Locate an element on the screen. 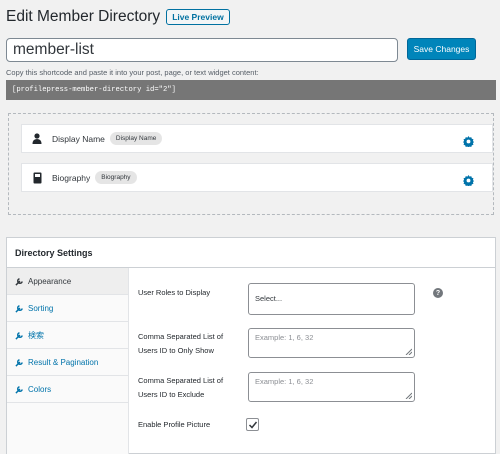 This screenshot has height=454, width=500. tab-label: Sorting is located at coordinates (41, 308).